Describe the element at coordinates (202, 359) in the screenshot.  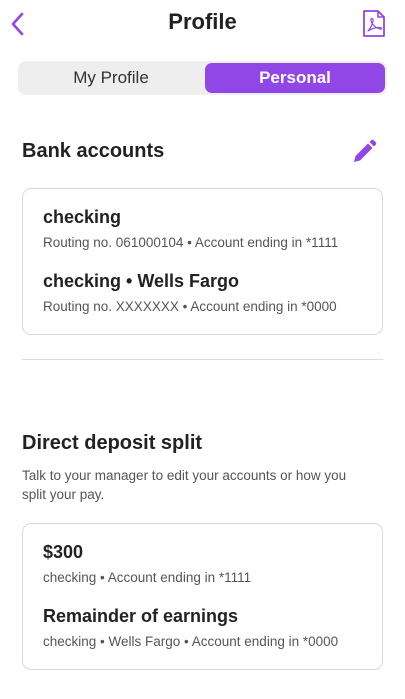
I see `section-divider` at that location.